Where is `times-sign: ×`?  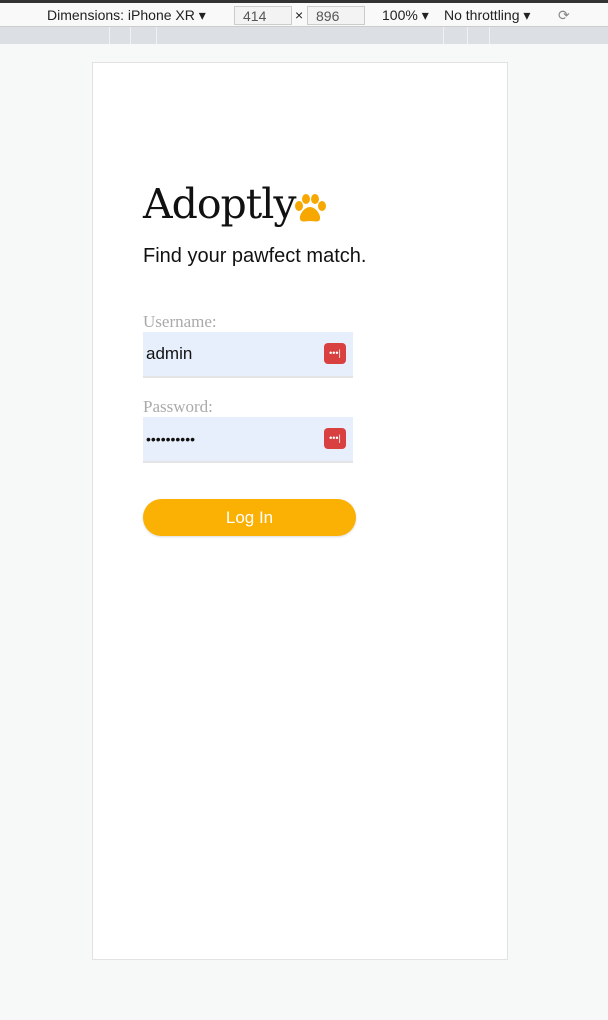 times-sign: × is located at coordinates (299, 15).